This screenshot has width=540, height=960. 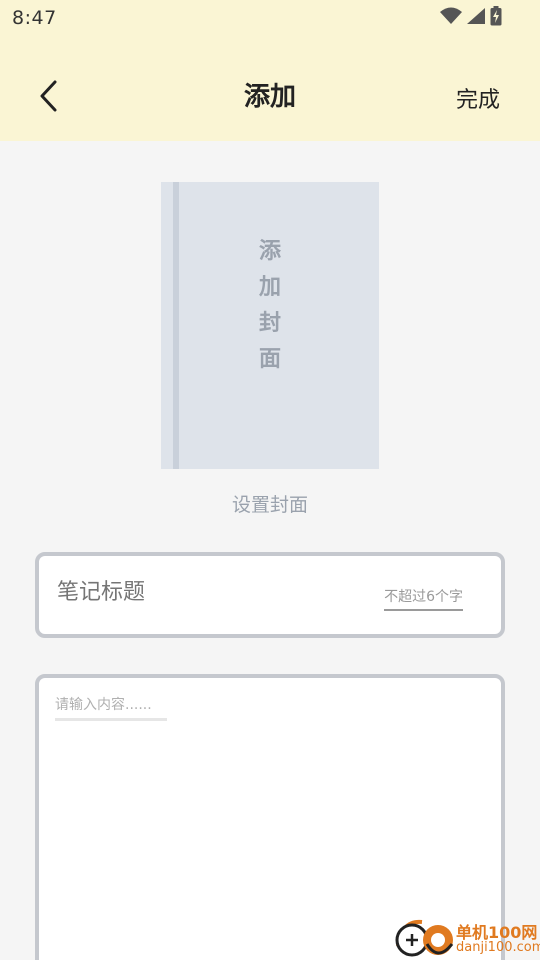 I want to click on cover-char: 面, so click(x=269, y=359).